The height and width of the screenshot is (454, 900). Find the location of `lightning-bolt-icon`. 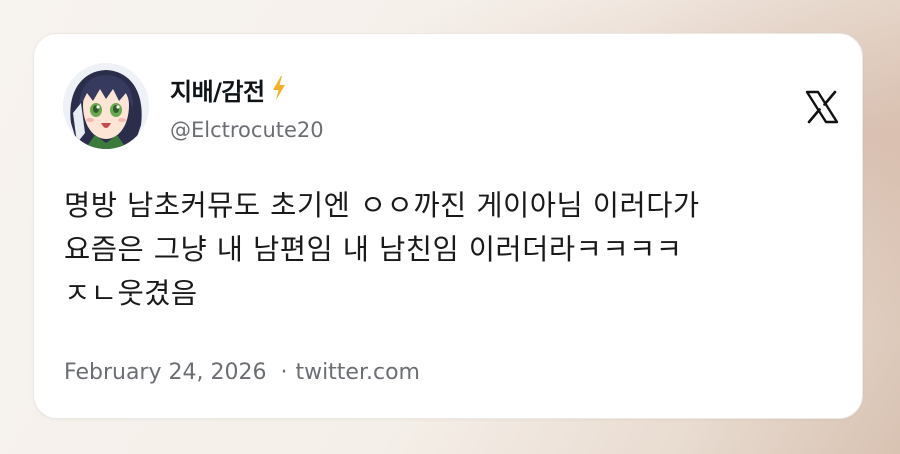

lightning-bolt-icon is located at coordinates (279, 90).